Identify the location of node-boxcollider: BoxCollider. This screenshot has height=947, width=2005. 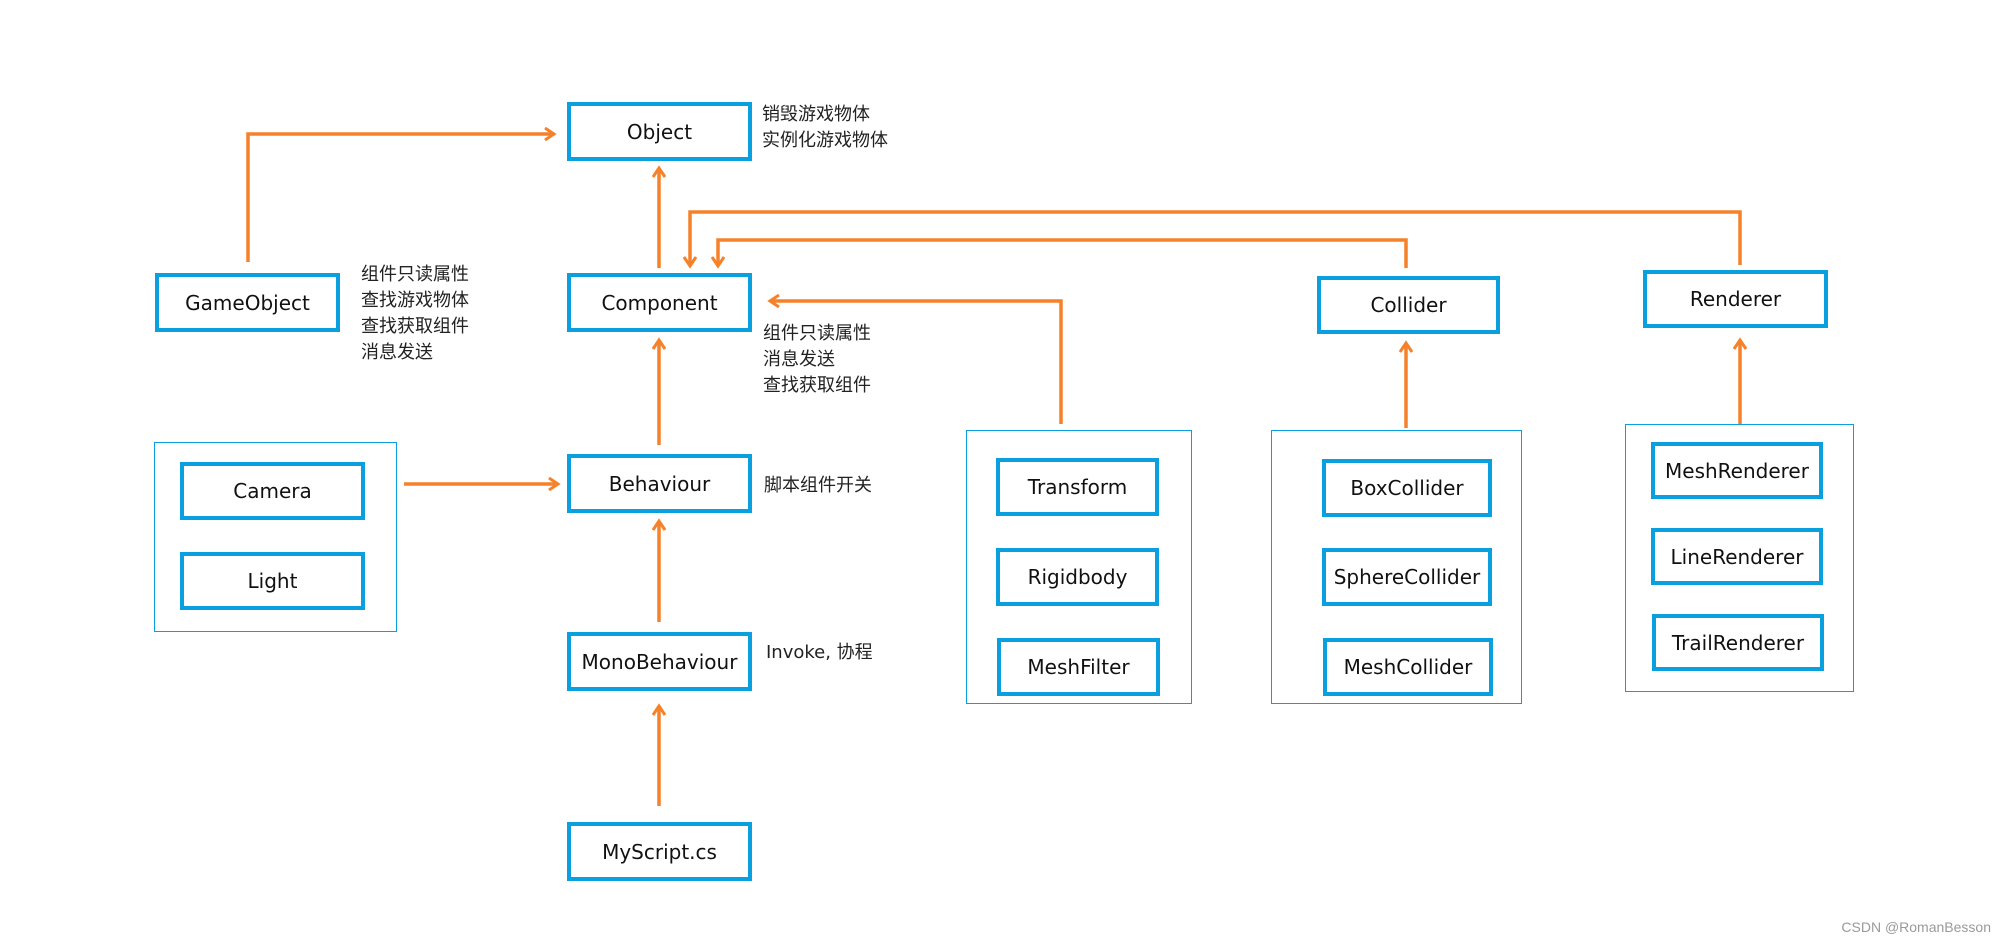
(1407, 488).